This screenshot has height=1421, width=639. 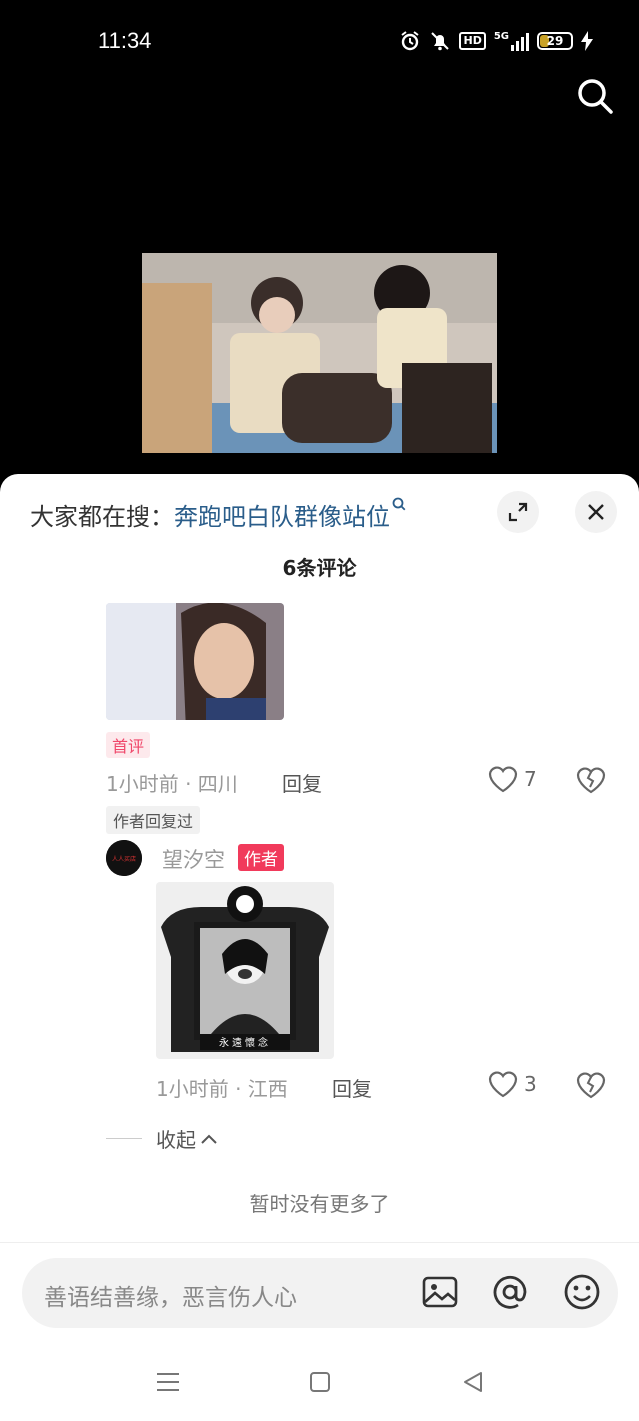 I want to click on chevron-up-icon, so click(x=209, y=1139).